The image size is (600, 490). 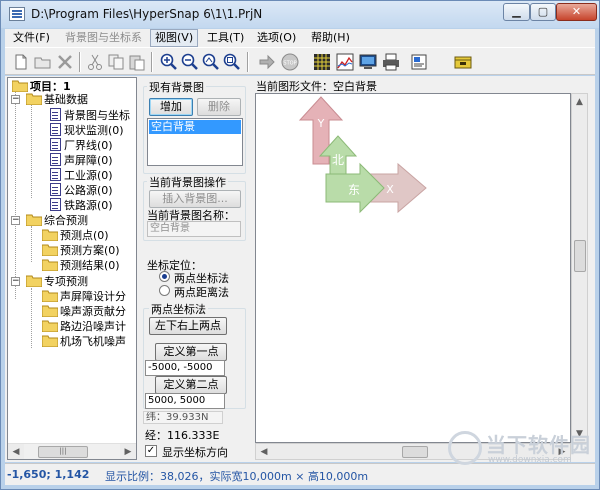 I want to click on tree-item: 预测结果(0), so click(x=80, y=266).